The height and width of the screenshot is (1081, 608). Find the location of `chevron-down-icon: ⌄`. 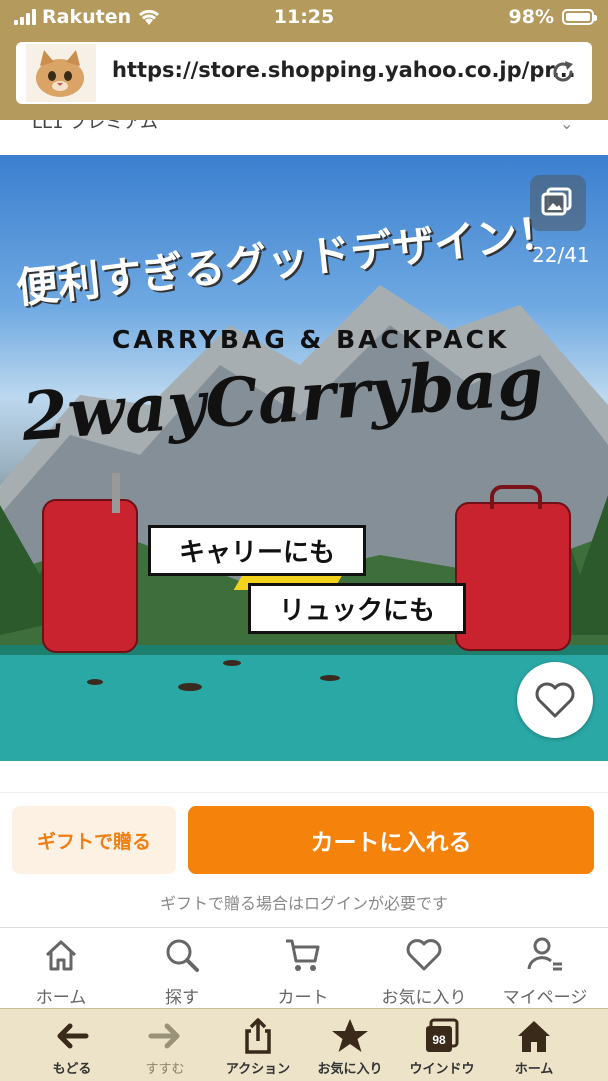

chevron-down-icon: ⌄ is located at coordinates (567, 126).